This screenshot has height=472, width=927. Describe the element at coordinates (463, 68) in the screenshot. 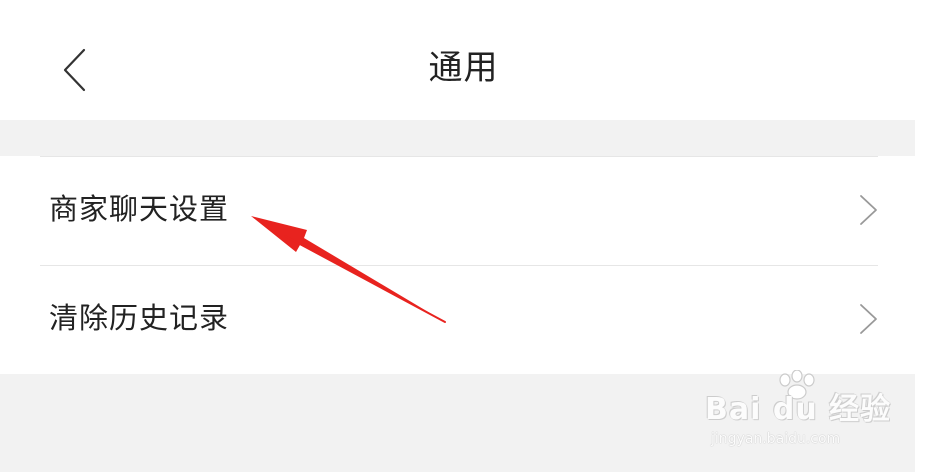

I see `page-title: 通用` at that location.